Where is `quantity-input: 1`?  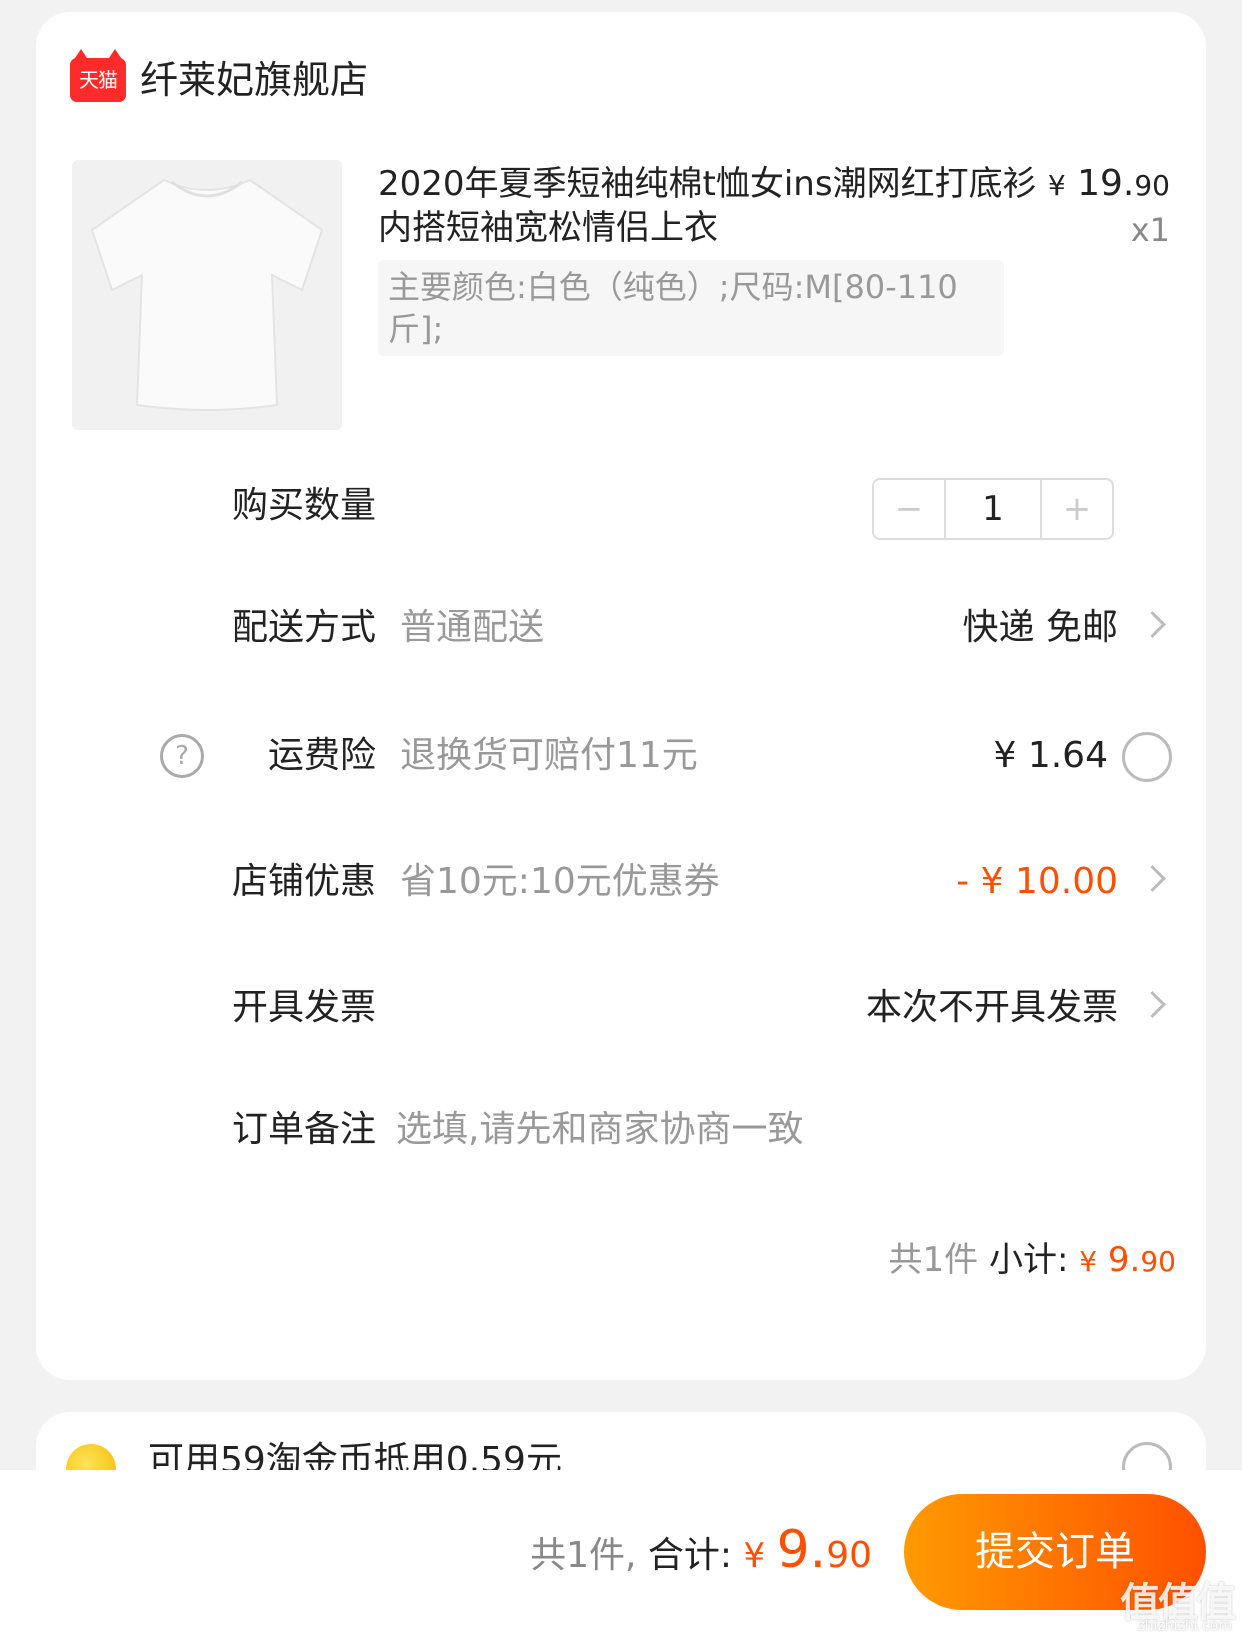
quantity-input: 1 is located at coordinates (993, 509).